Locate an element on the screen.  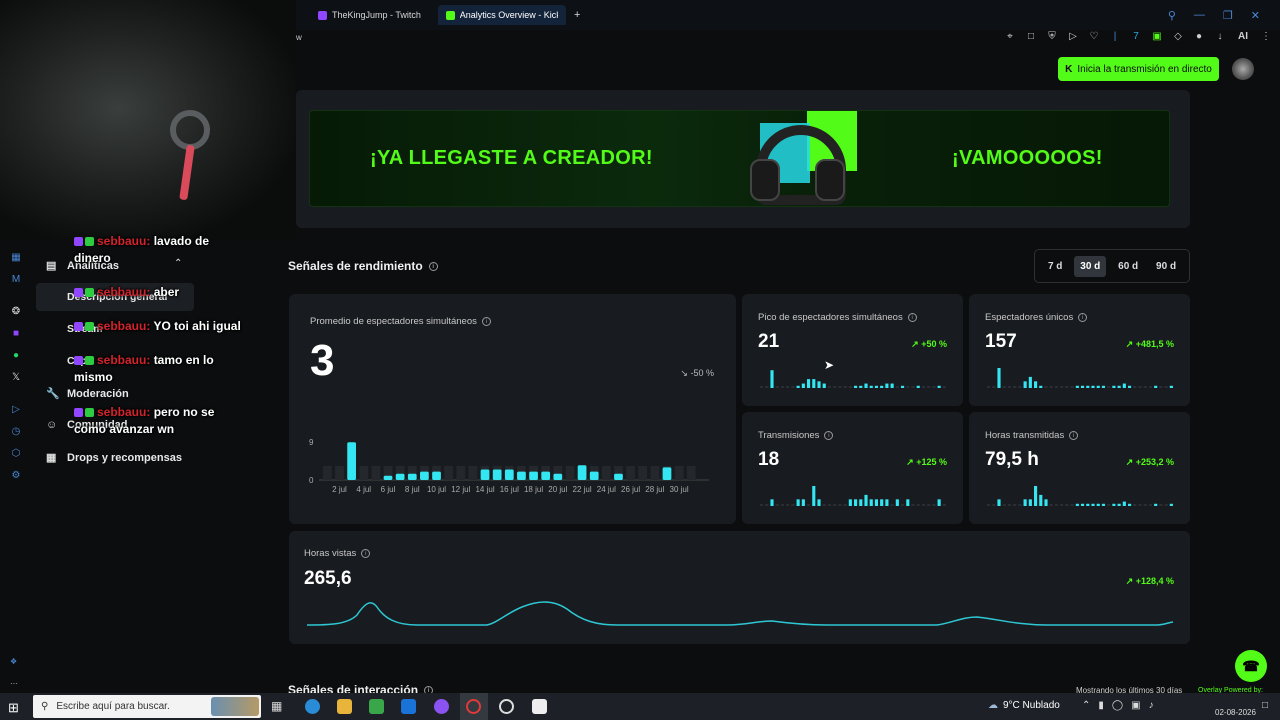
notification-icon: □ is located at coordinates (1265, 705).